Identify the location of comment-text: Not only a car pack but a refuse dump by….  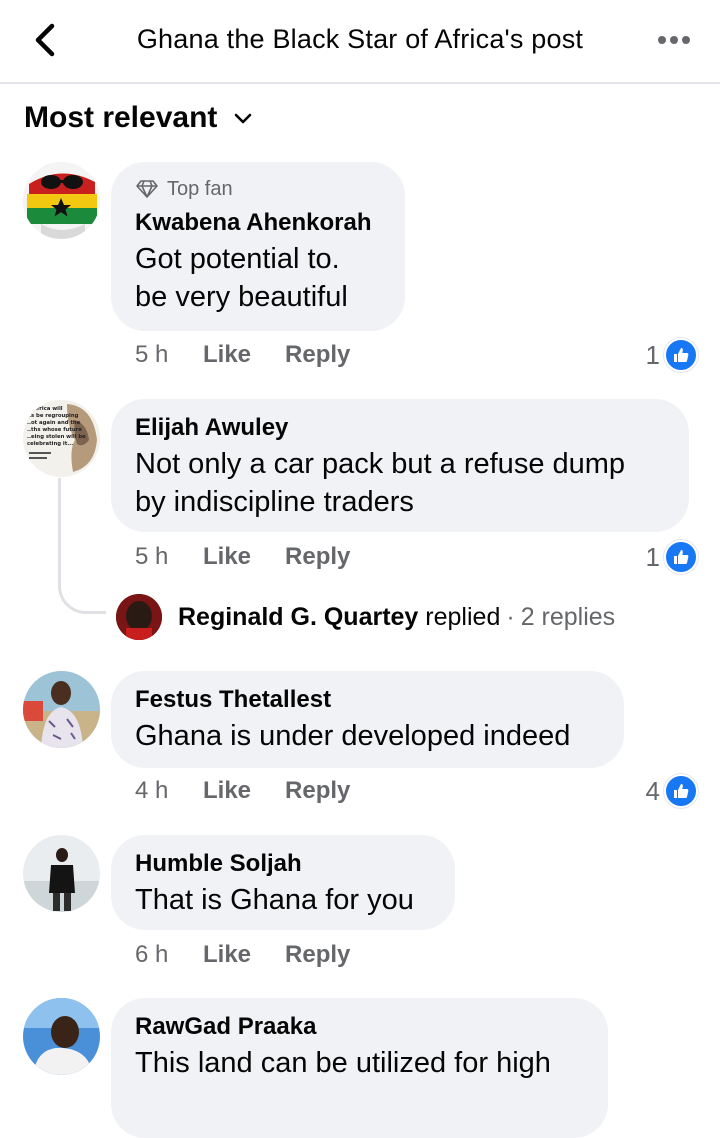
(400, 483).